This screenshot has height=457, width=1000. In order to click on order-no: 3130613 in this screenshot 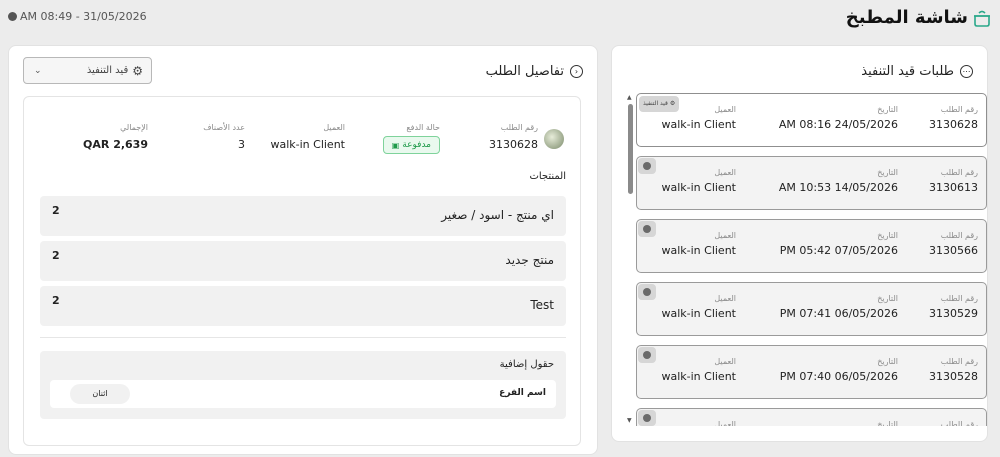, I will do `click(953, 187)`.